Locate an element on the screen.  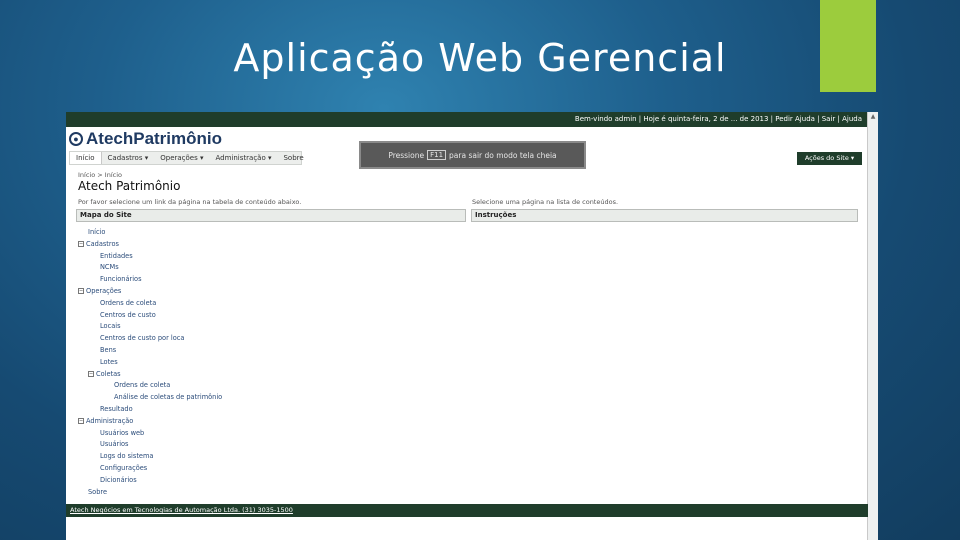
tree-item: Sobre is located at coordinates (97, 492).